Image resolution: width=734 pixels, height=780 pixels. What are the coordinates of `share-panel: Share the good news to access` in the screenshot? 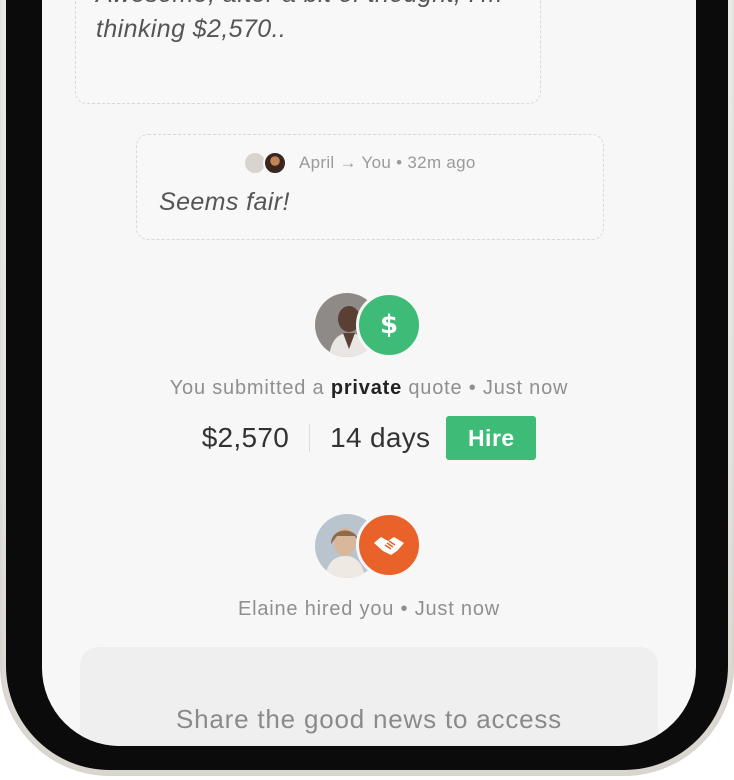 It's located at (369, 696).